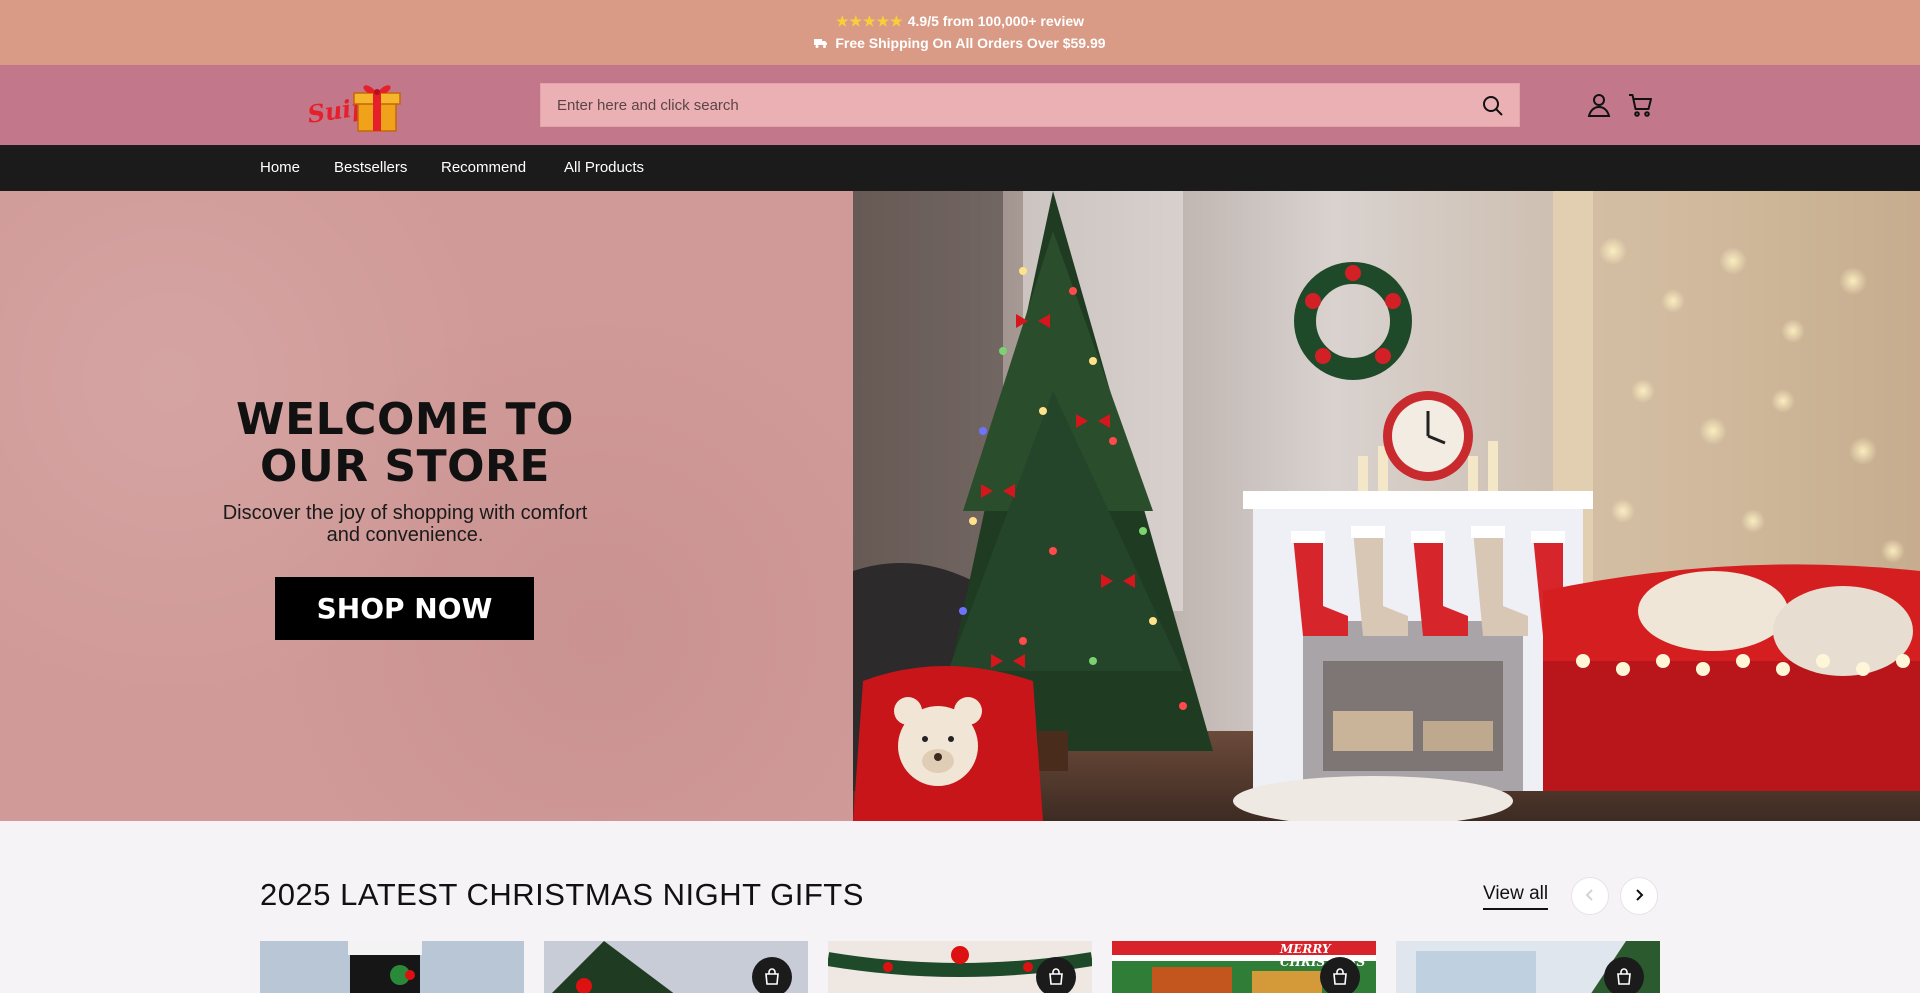 The height and width of the screenshot is (993, 1920). I want to click on chevron-right-icon, so click(1639, 896).